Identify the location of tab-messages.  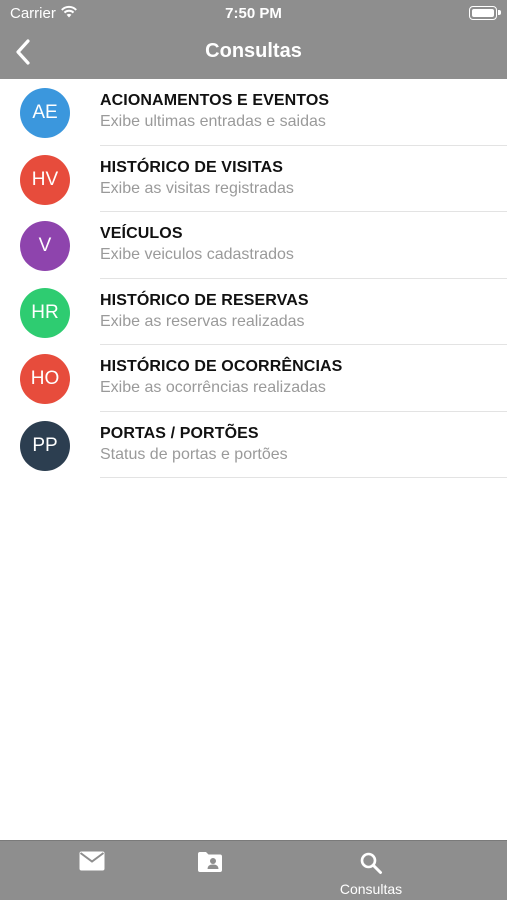
(92, 870).